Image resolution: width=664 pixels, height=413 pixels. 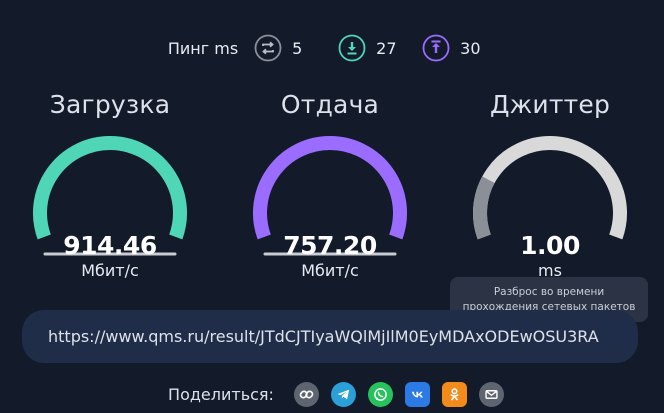 I want to click on telegram-icon, so click(x=343, y=394).